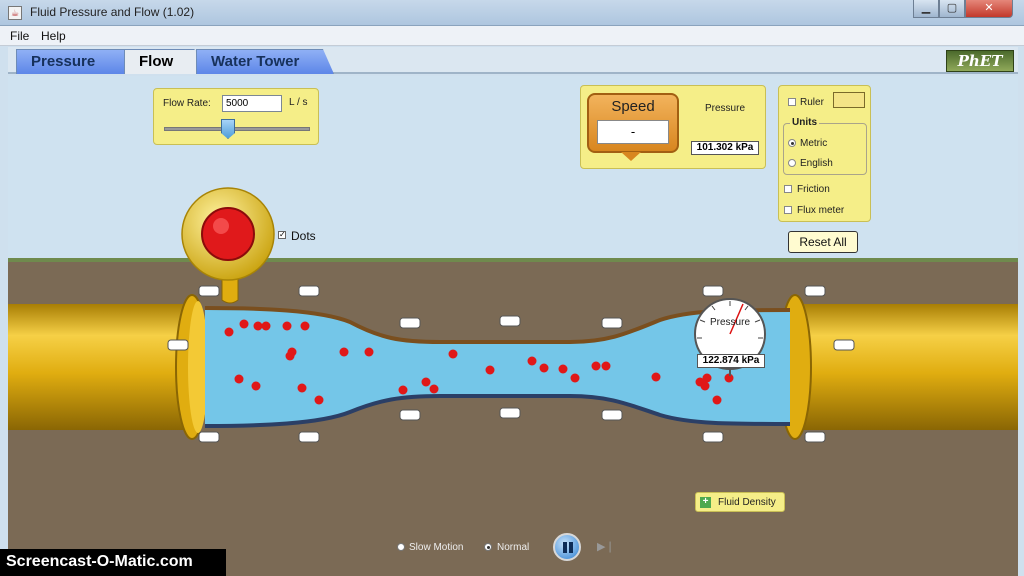  What do you see at coordinates (237, 129) in the screenshot?
I see `flow-rate-slider-track` at bounding box center [237, 129].